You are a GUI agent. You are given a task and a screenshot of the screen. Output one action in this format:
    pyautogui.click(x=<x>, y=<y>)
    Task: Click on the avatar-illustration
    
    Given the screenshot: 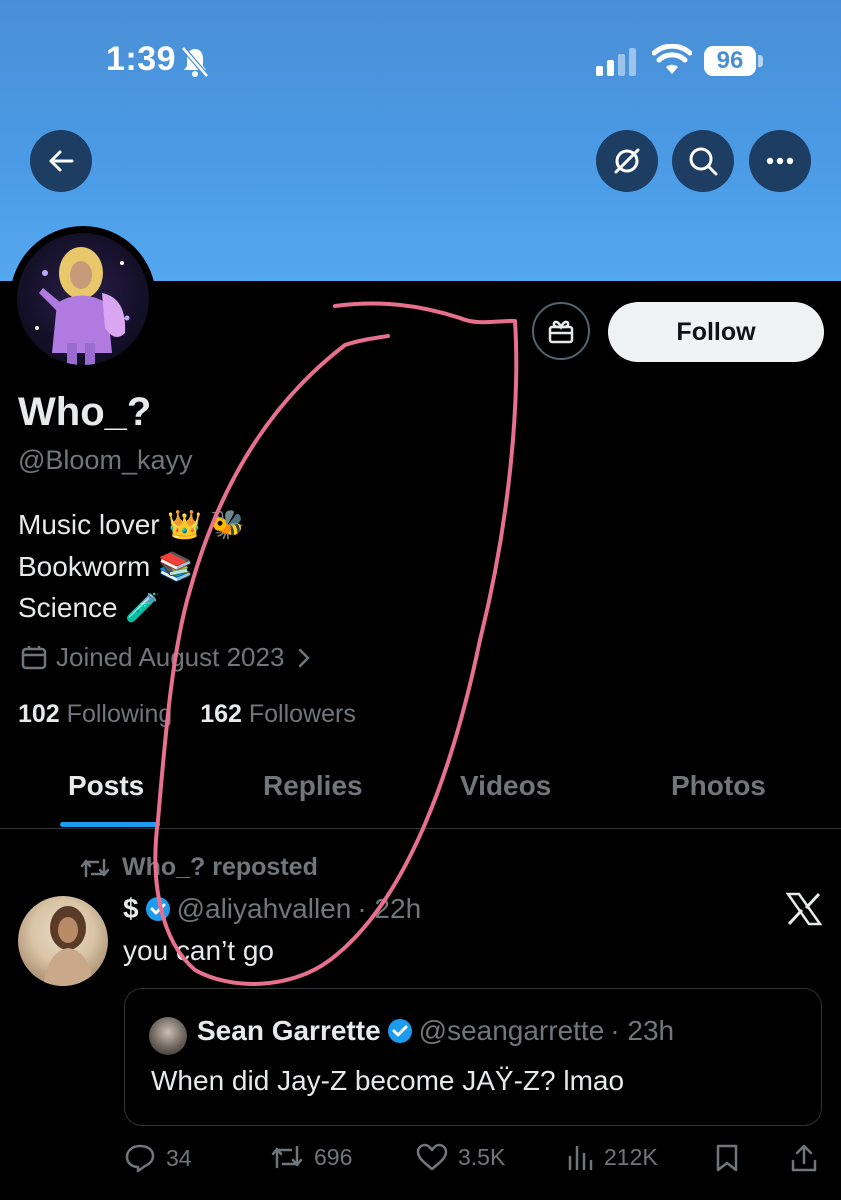 What is the action you would take?
    pyautogui.click(x=82, y=306)
    